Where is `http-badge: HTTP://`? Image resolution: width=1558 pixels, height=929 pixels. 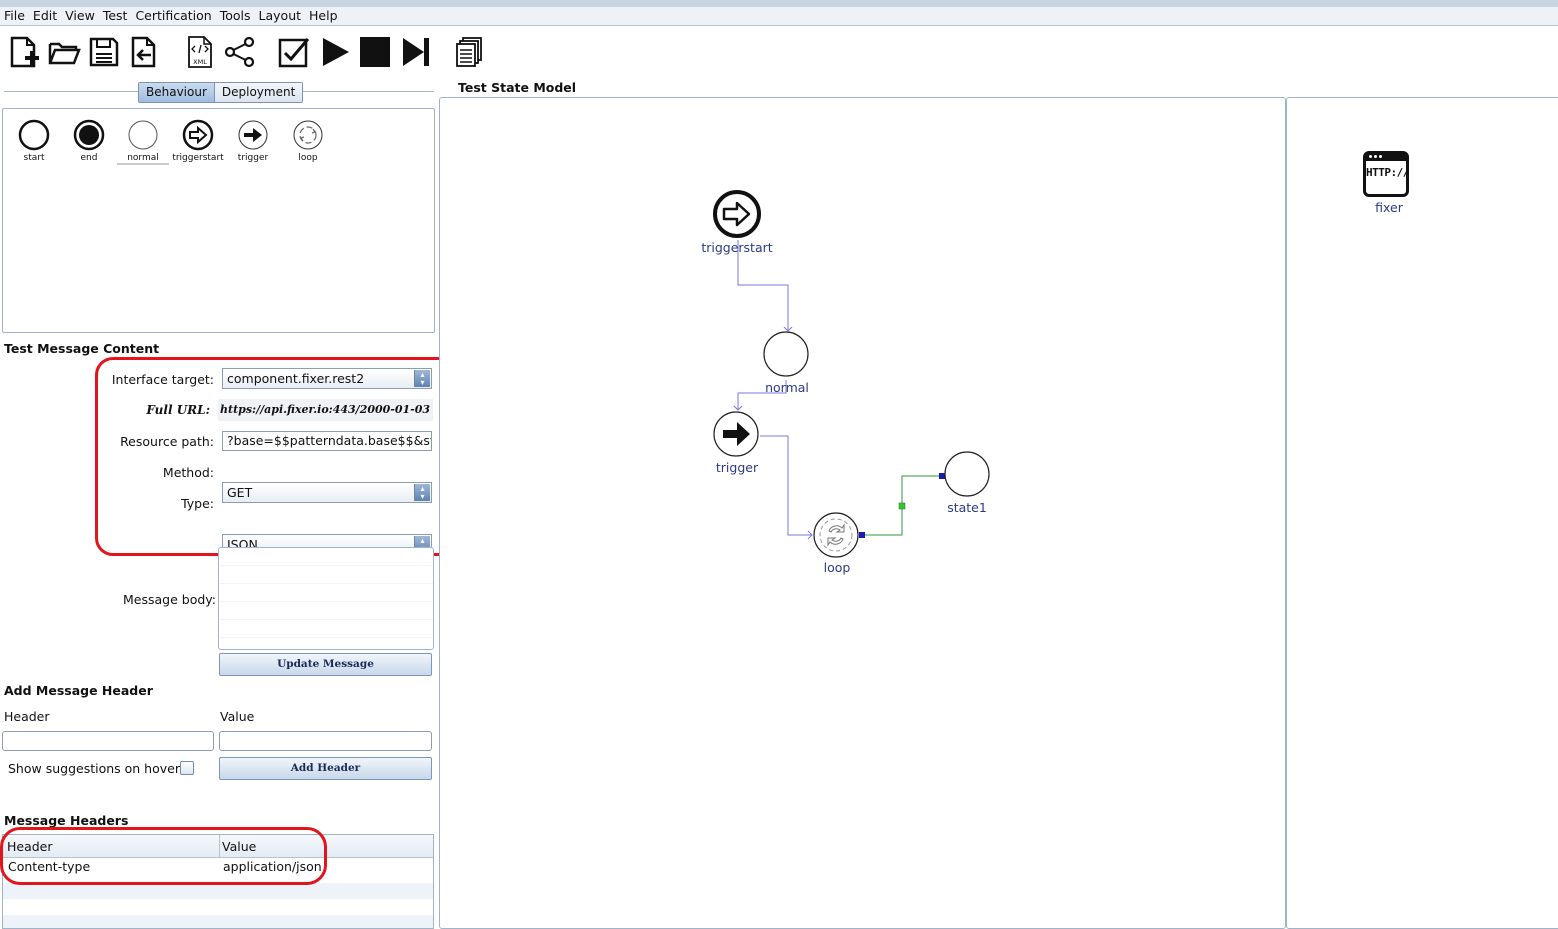 http-badge: HTTP:// is located at coordinates (1387, 172).